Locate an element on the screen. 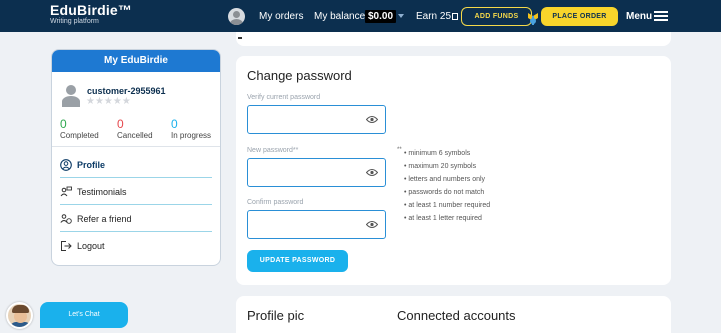  my-orders-link: My orders is located at coordinates (281, 17).